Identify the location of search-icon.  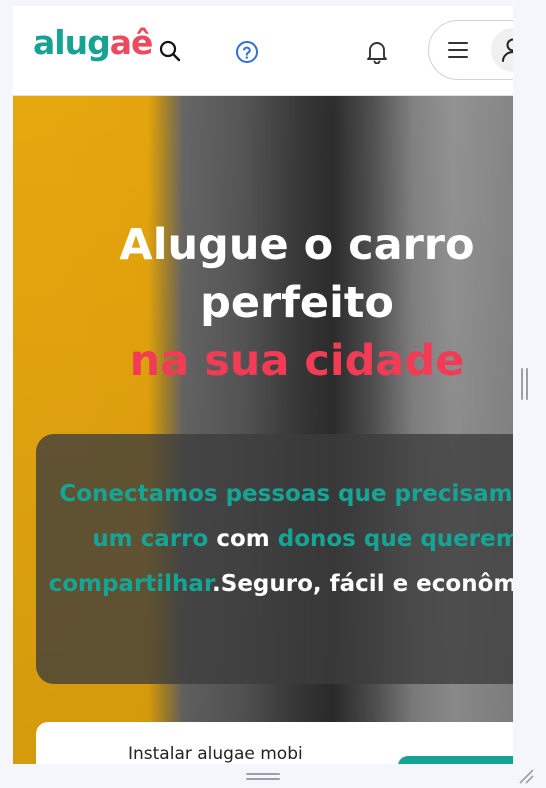
(170, 51).